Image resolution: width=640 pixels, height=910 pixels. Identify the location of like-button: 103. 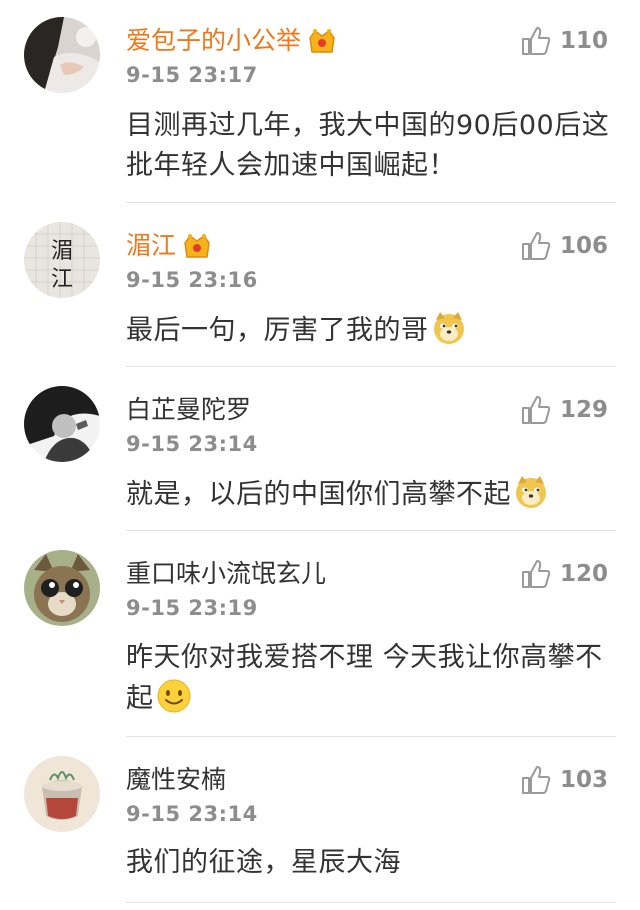
(564, 780).